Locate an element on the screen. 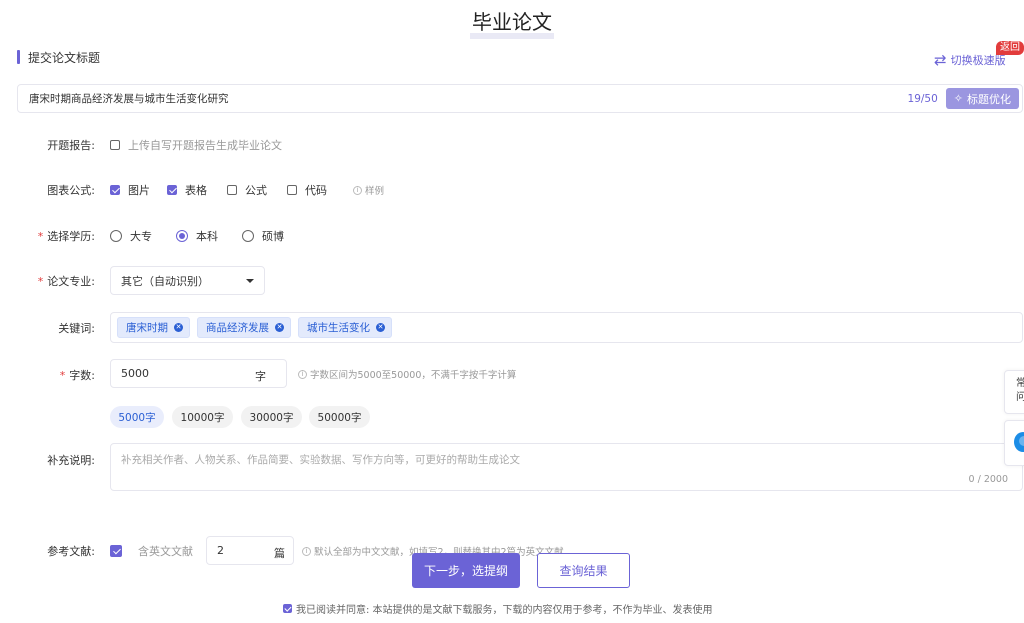  major-select: 其它（自动识别） is located at coordinates (187, 280).